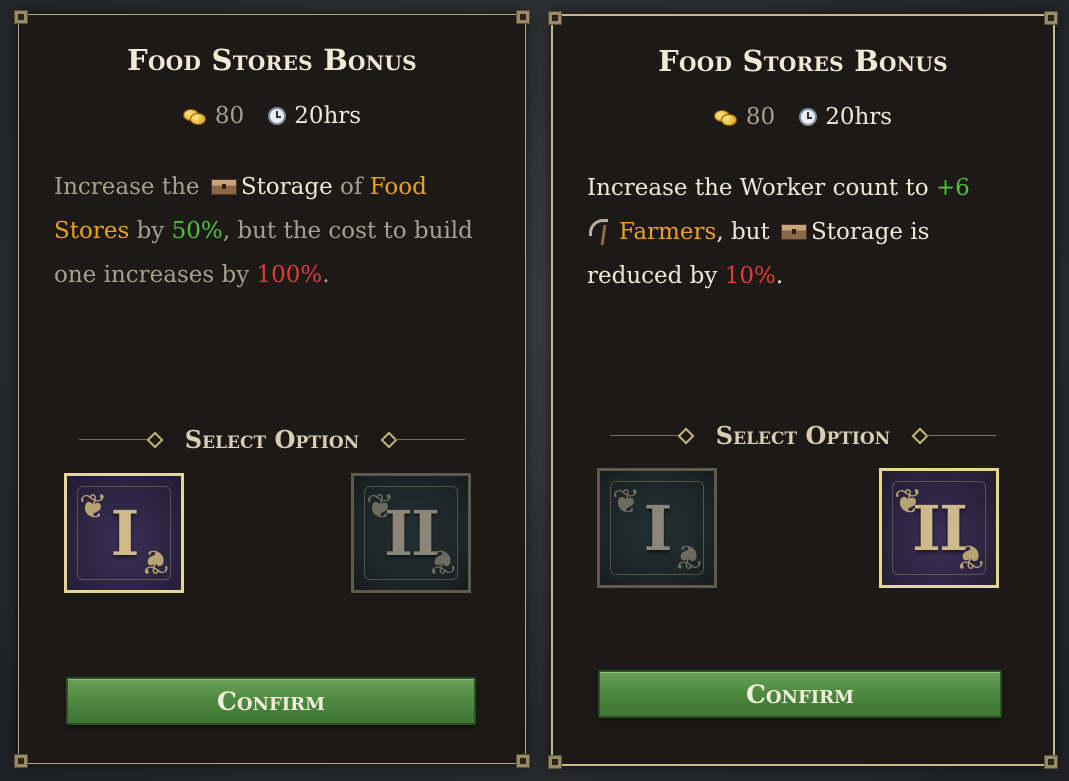  Describe the element at coordinates (598, 232) in the screenshot. I see `scythe-icon` at that location.